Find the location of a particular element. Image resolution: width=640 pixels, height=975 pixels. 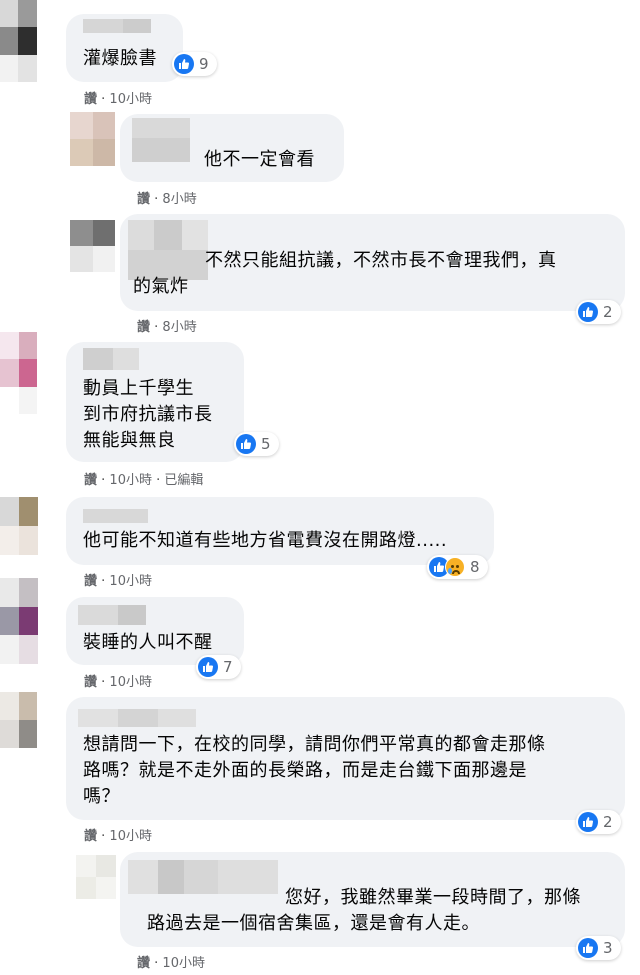

reaction-number: 5 is located at coordinates (266, 444).